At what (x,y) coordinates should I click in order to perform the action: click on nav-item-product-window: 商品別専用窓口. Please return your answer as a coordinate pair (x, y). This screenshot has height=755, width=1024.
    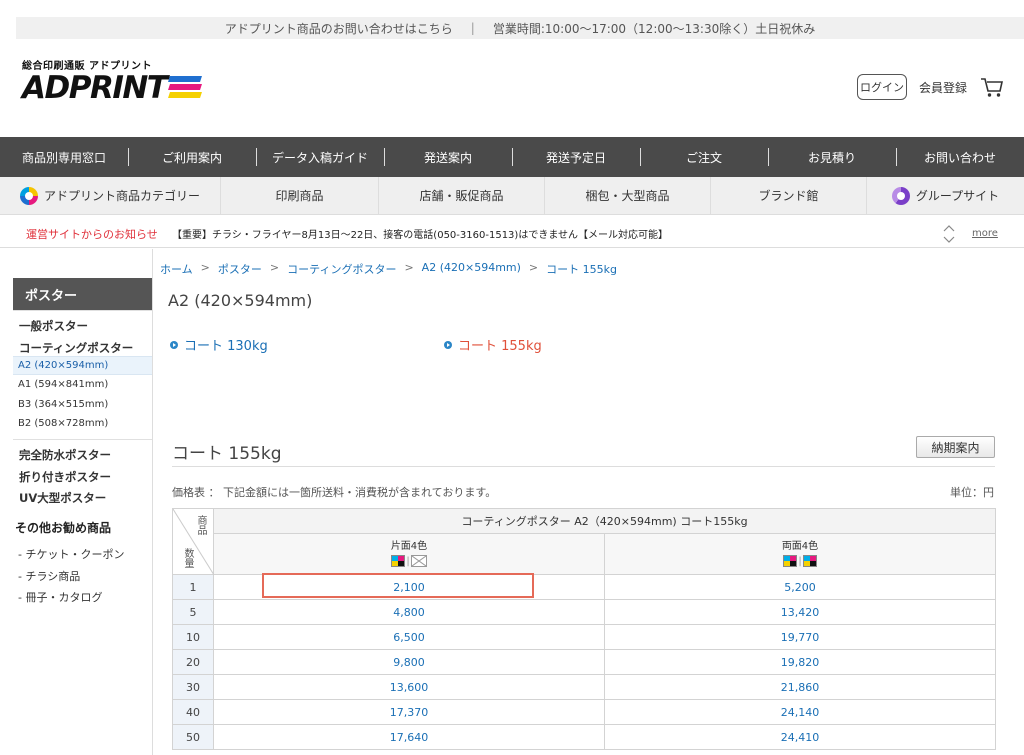
    Looking at the image, I should click on (64, 157).